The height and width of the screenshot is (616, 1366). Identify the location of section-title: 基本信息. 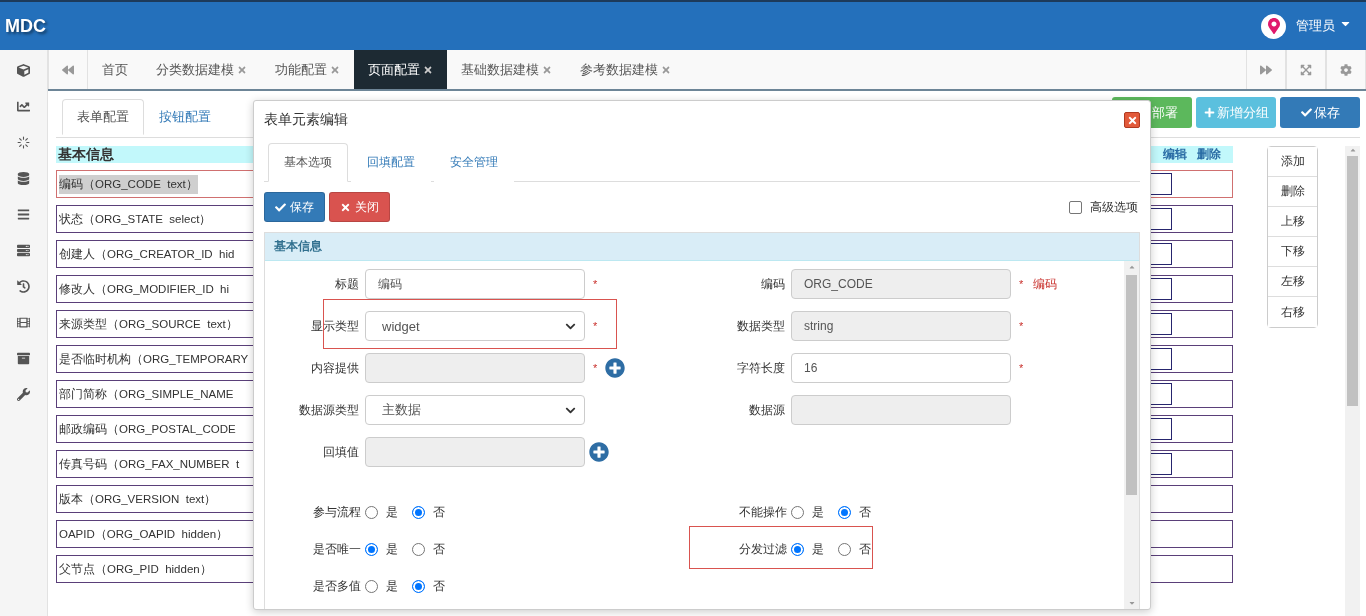
(298, 246).